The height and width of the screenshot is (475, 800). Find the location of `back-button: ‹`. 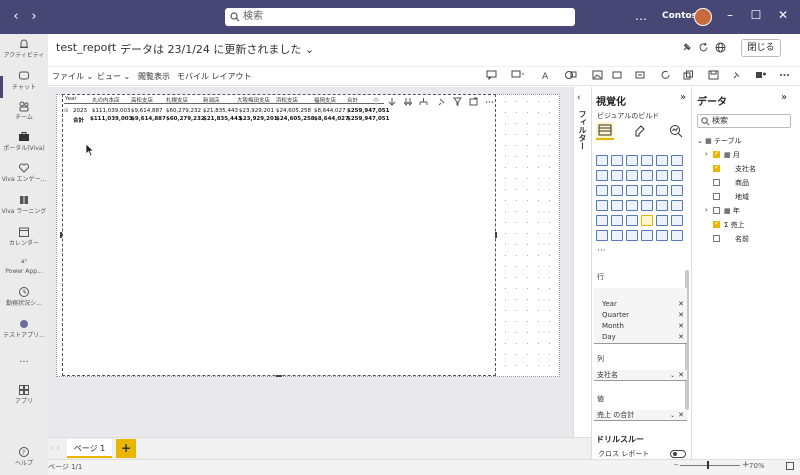

back-button: ‹ is located at coordinates (16, 17).